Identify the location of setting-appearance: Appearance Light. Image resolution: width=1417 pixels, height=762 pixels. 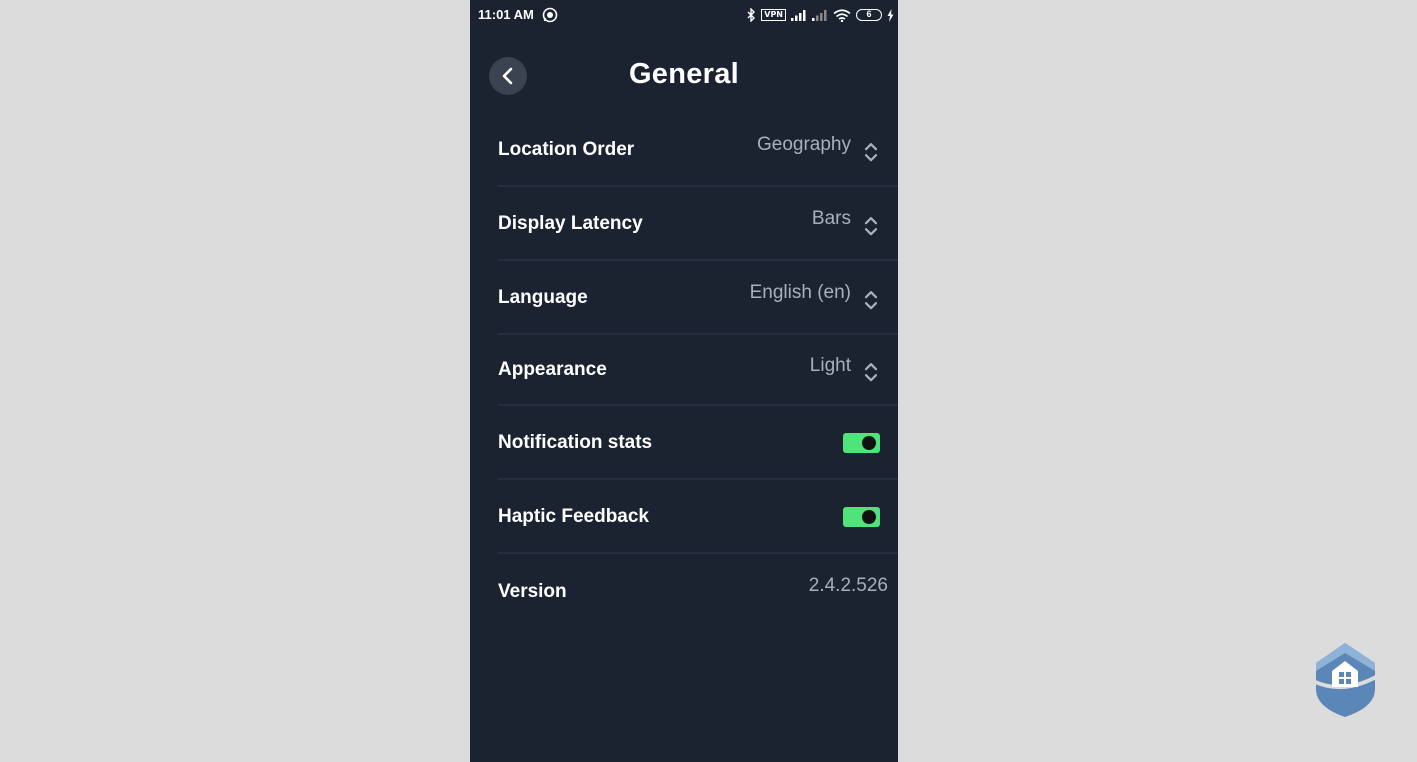
(698, 370).